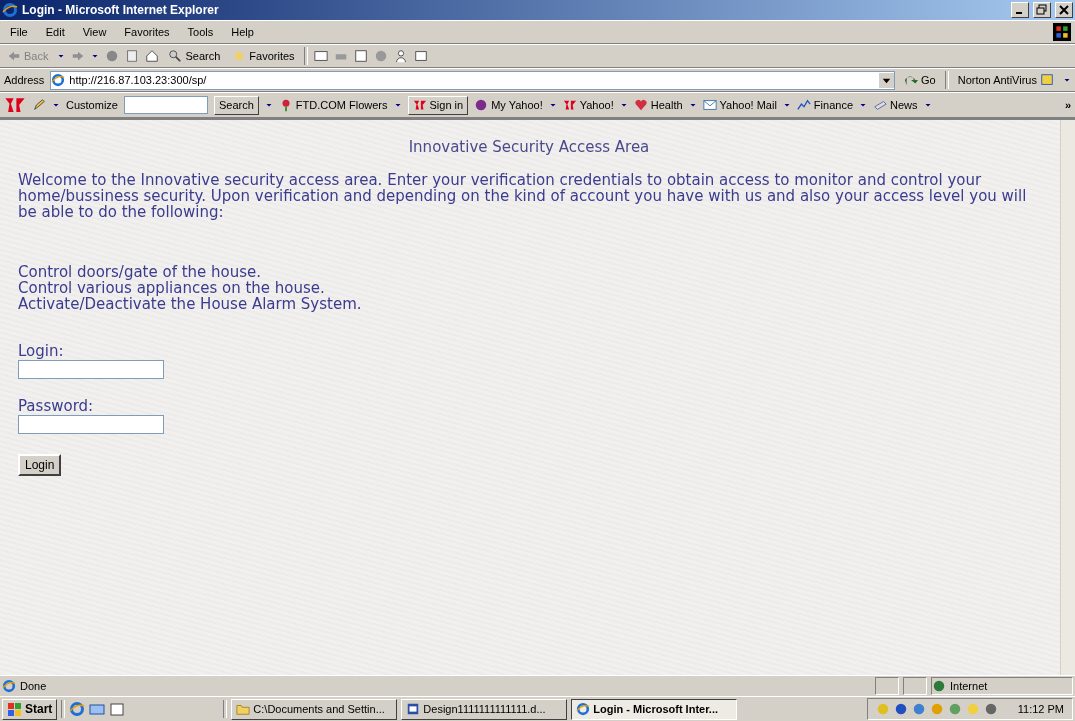 This screenshot has height=721, width=1075. What do you see at coordinates (895, 105) in the screenshot?
I see `toolbar-link: News` at bounding box center [895, 105].